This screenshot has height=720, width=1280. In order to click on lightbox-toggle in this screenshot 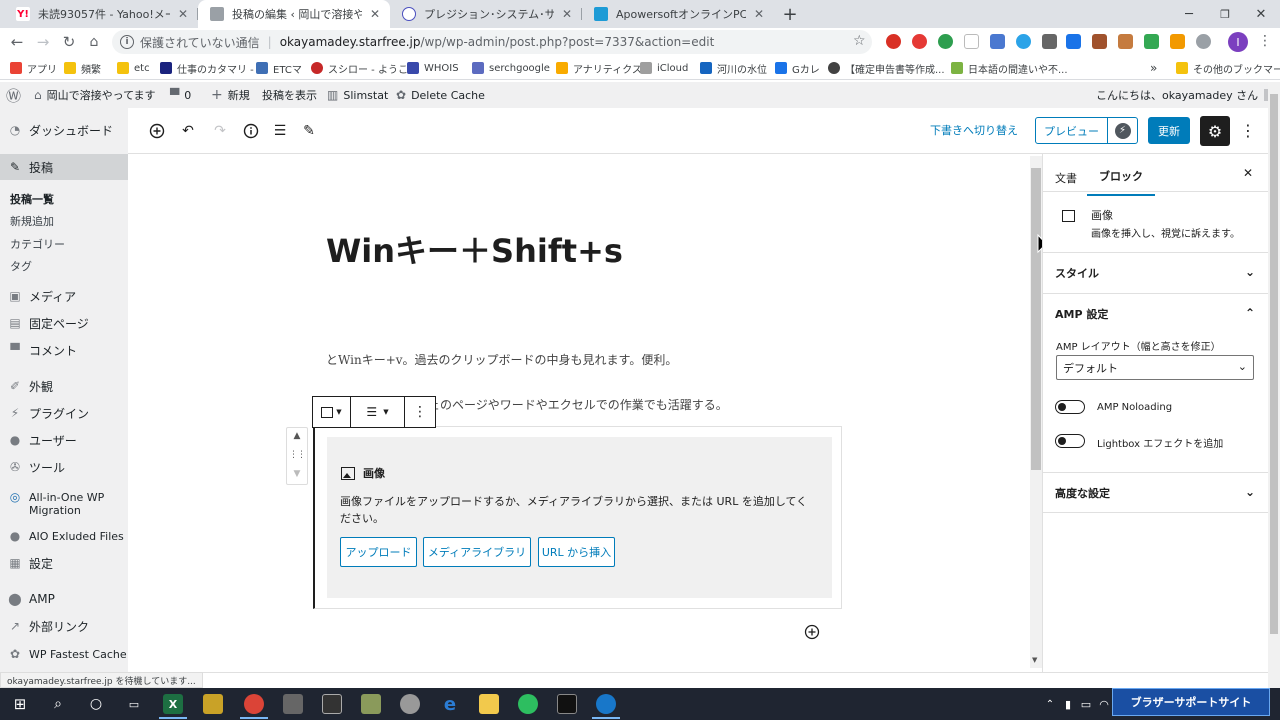, I will do `click(1070, 441)`.